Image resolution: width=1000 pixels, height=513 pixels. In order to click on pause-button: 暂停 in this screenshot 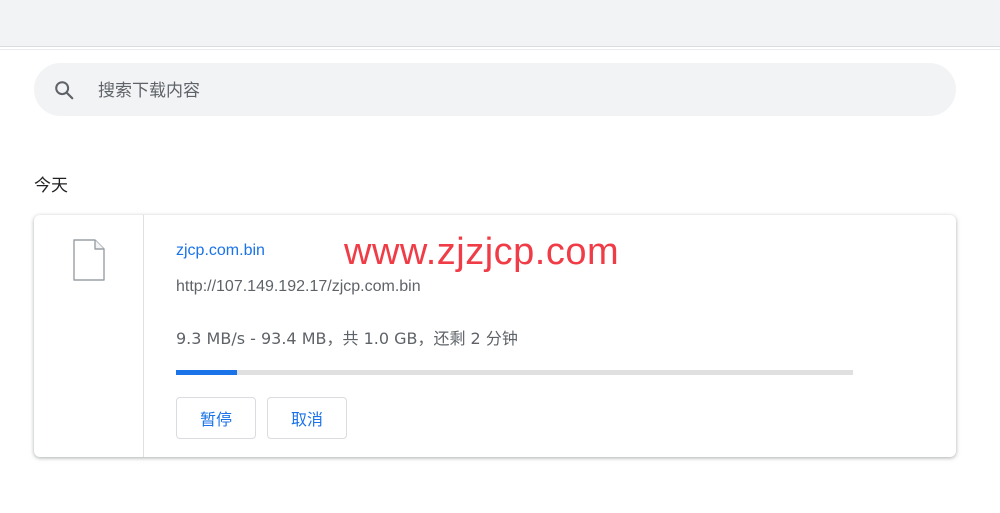, I will do `click(216, 418)`.